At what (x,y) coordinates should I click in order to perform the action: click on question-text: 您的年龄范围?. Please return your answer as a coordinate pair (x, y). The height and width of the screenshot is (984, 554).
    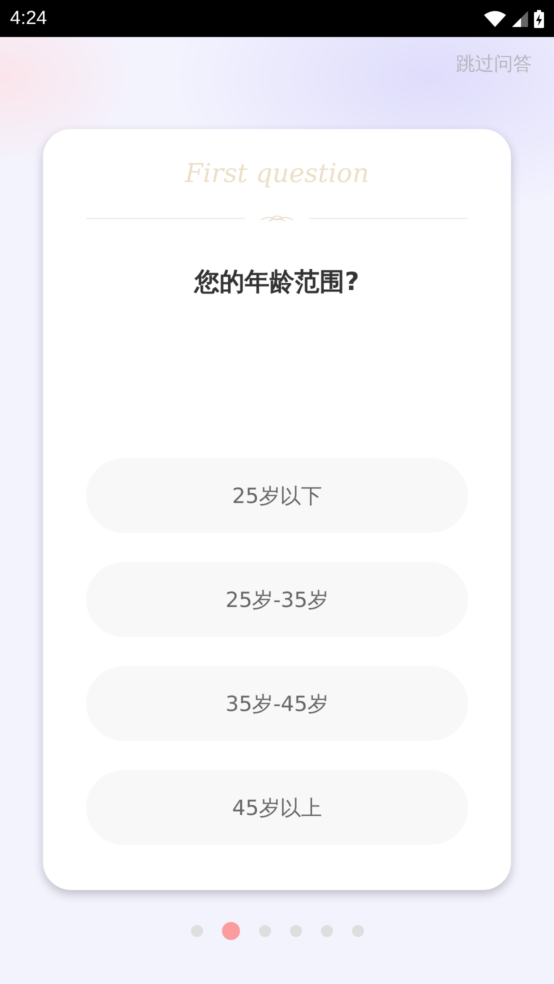
    Looking at the image, I should click on (277, 282).